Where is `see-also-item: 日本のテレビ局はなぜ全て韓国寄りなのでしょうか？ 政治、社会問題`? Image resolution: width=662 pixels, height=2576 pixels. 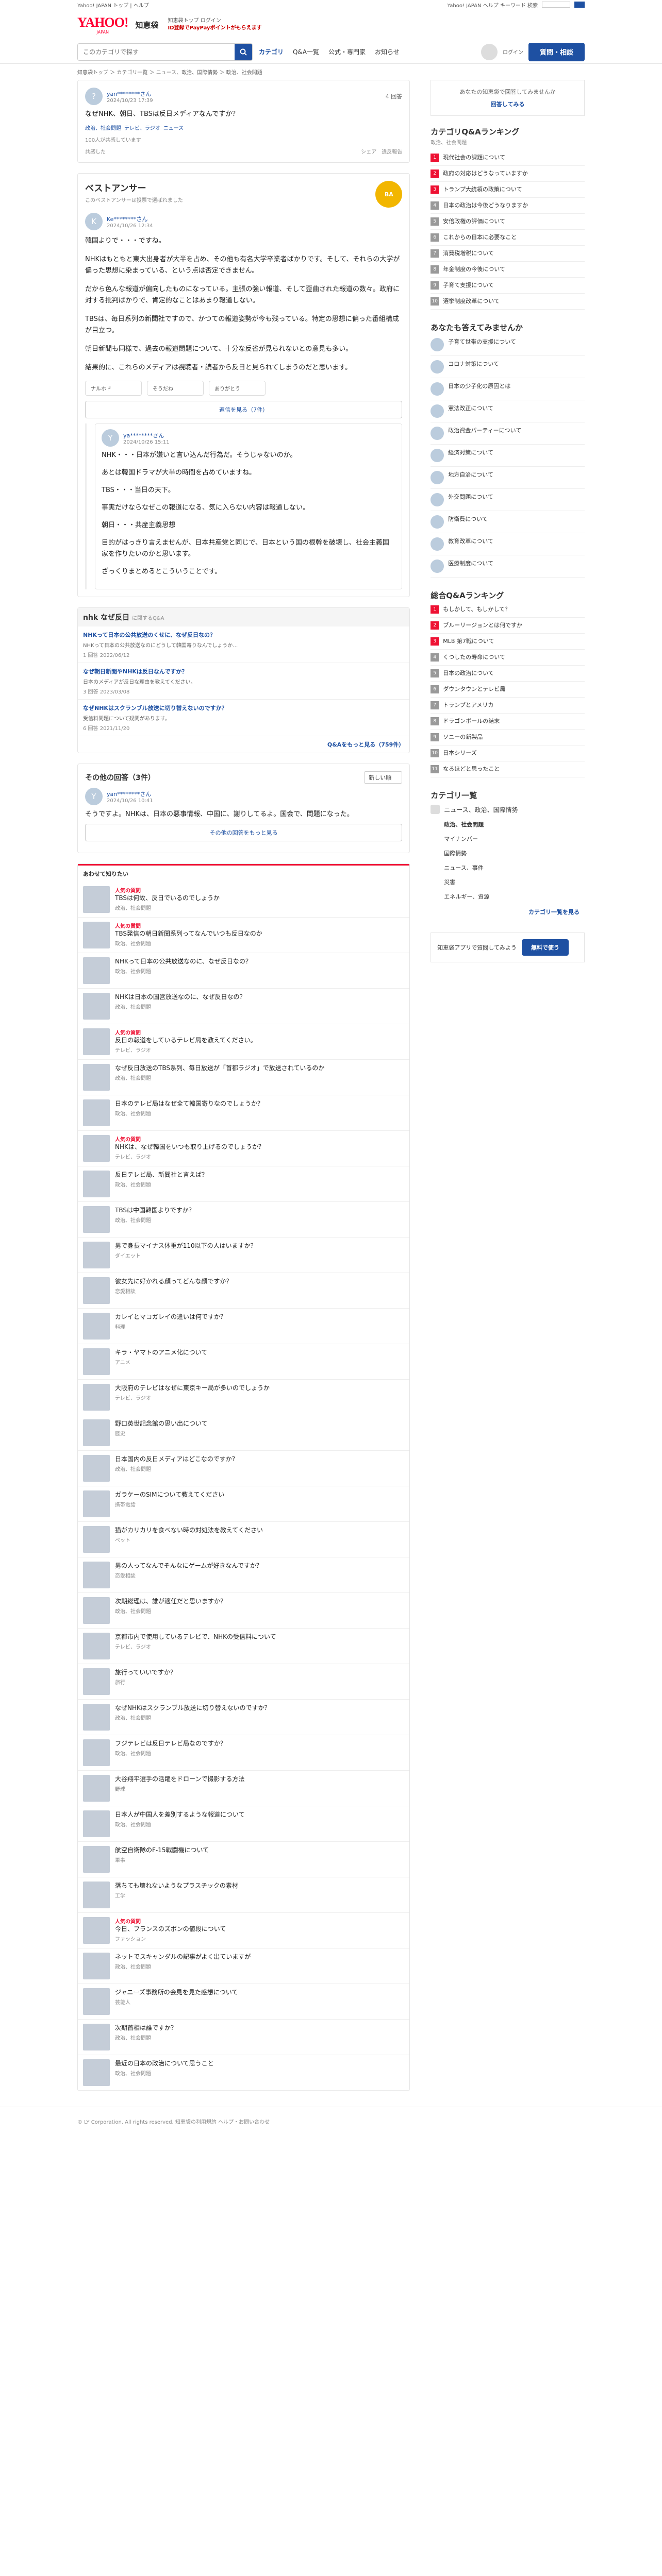 see-also-item: 日本のテレビ局はなぜ全て韓国寄りなのでしょうか？ 政治、社会問題 is located at coordinates (244, 1113).